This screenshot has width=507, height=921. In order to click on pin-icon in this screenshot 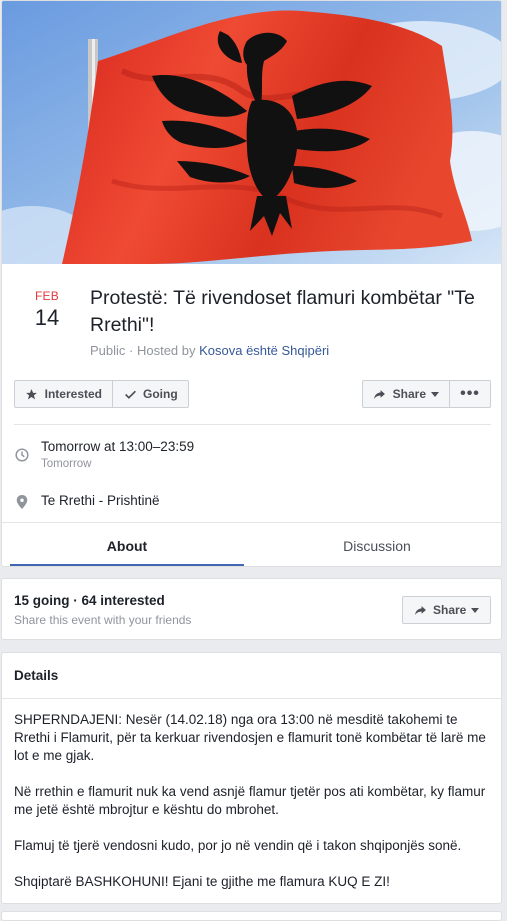, I will do `click(22, 502)`.